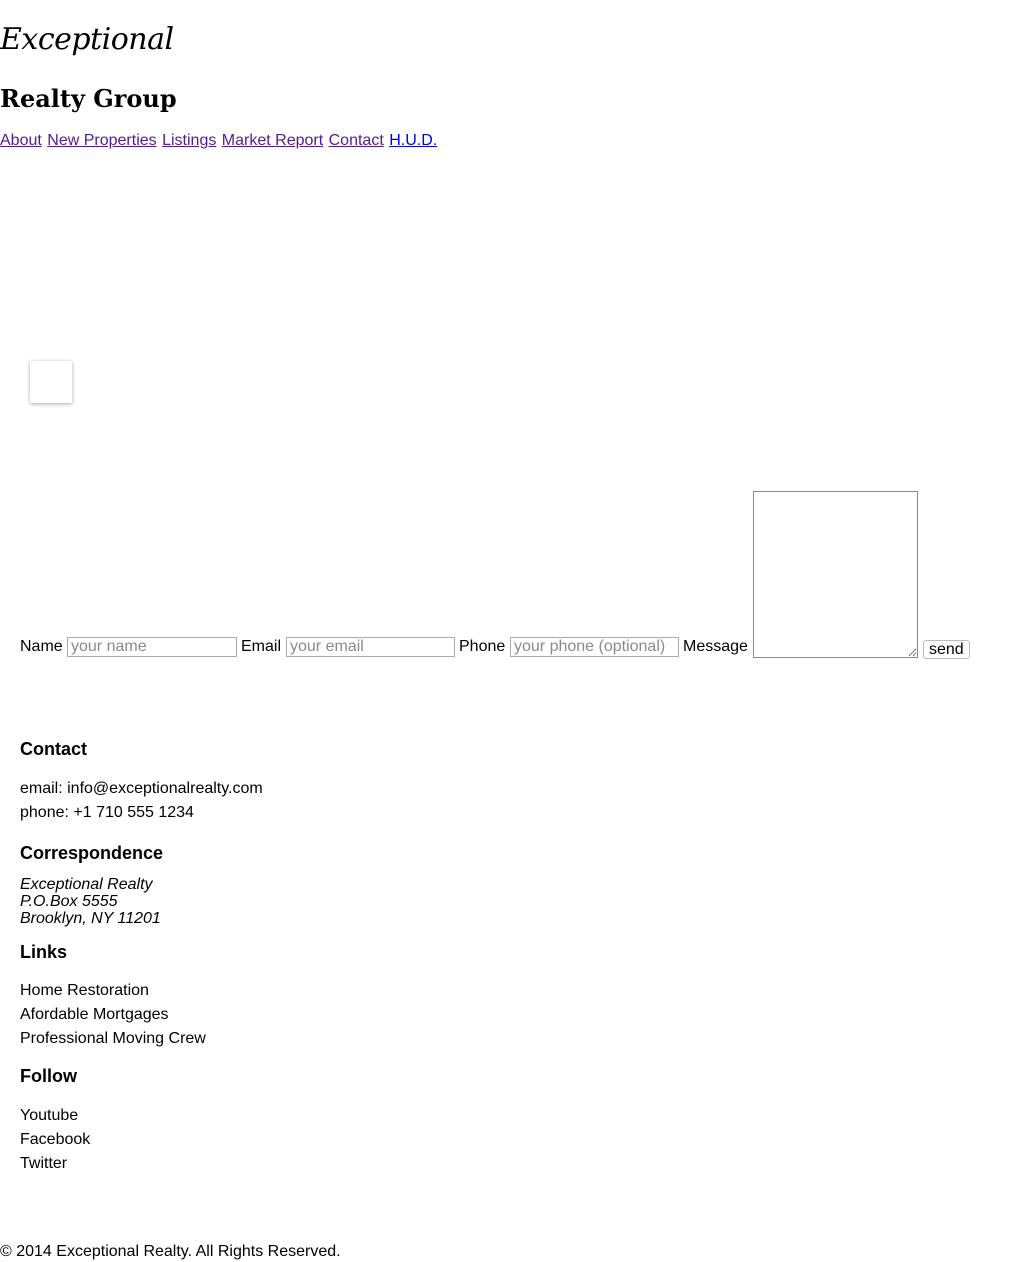 Image resolution: width=1024 pixels, height=1262 pixels. I want to click on footer-link-moving-crew: Professional Moving Crew, so click(270, 1039).